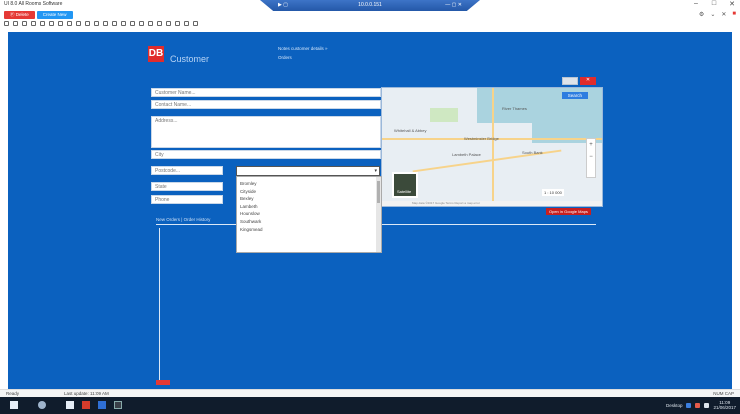  What do you see at coordinates (187, 199) in the screenshot?
I see `phone-field: Phone` at bounding box center [187, 199].